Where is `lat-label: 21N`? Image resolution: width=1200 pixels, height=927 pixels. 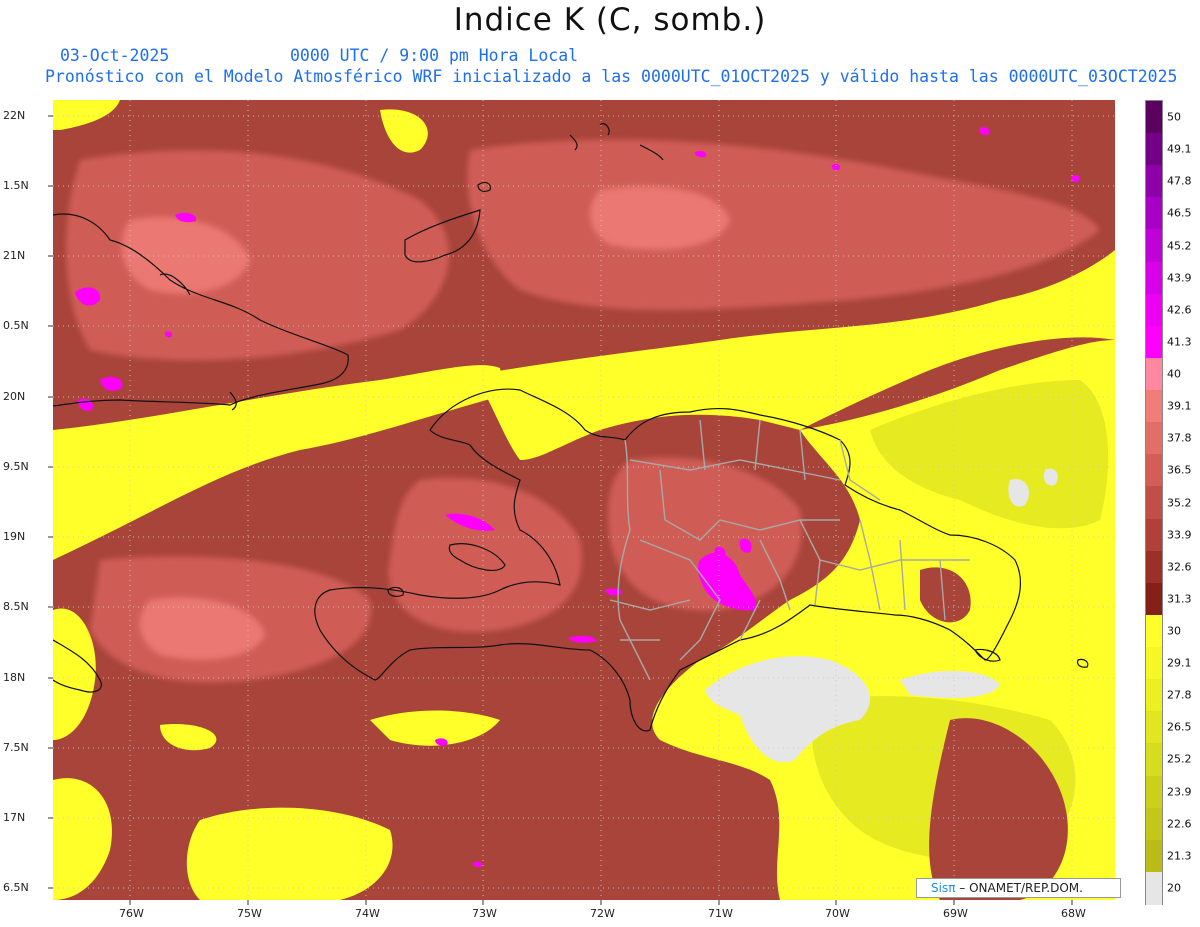
lat-label: 21N is located at coordinates (14, 255).